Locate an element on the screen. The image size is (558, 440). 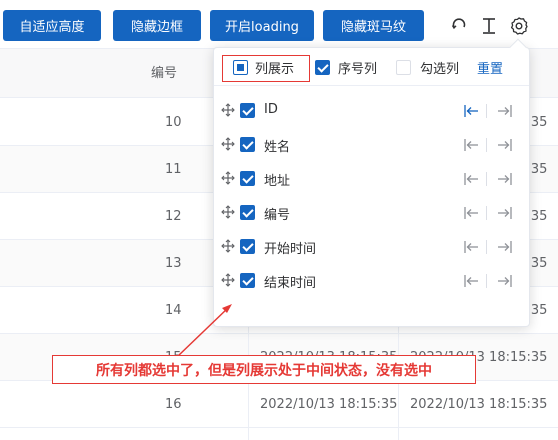
column-label: 编号 is located at coordinates (277, 215).